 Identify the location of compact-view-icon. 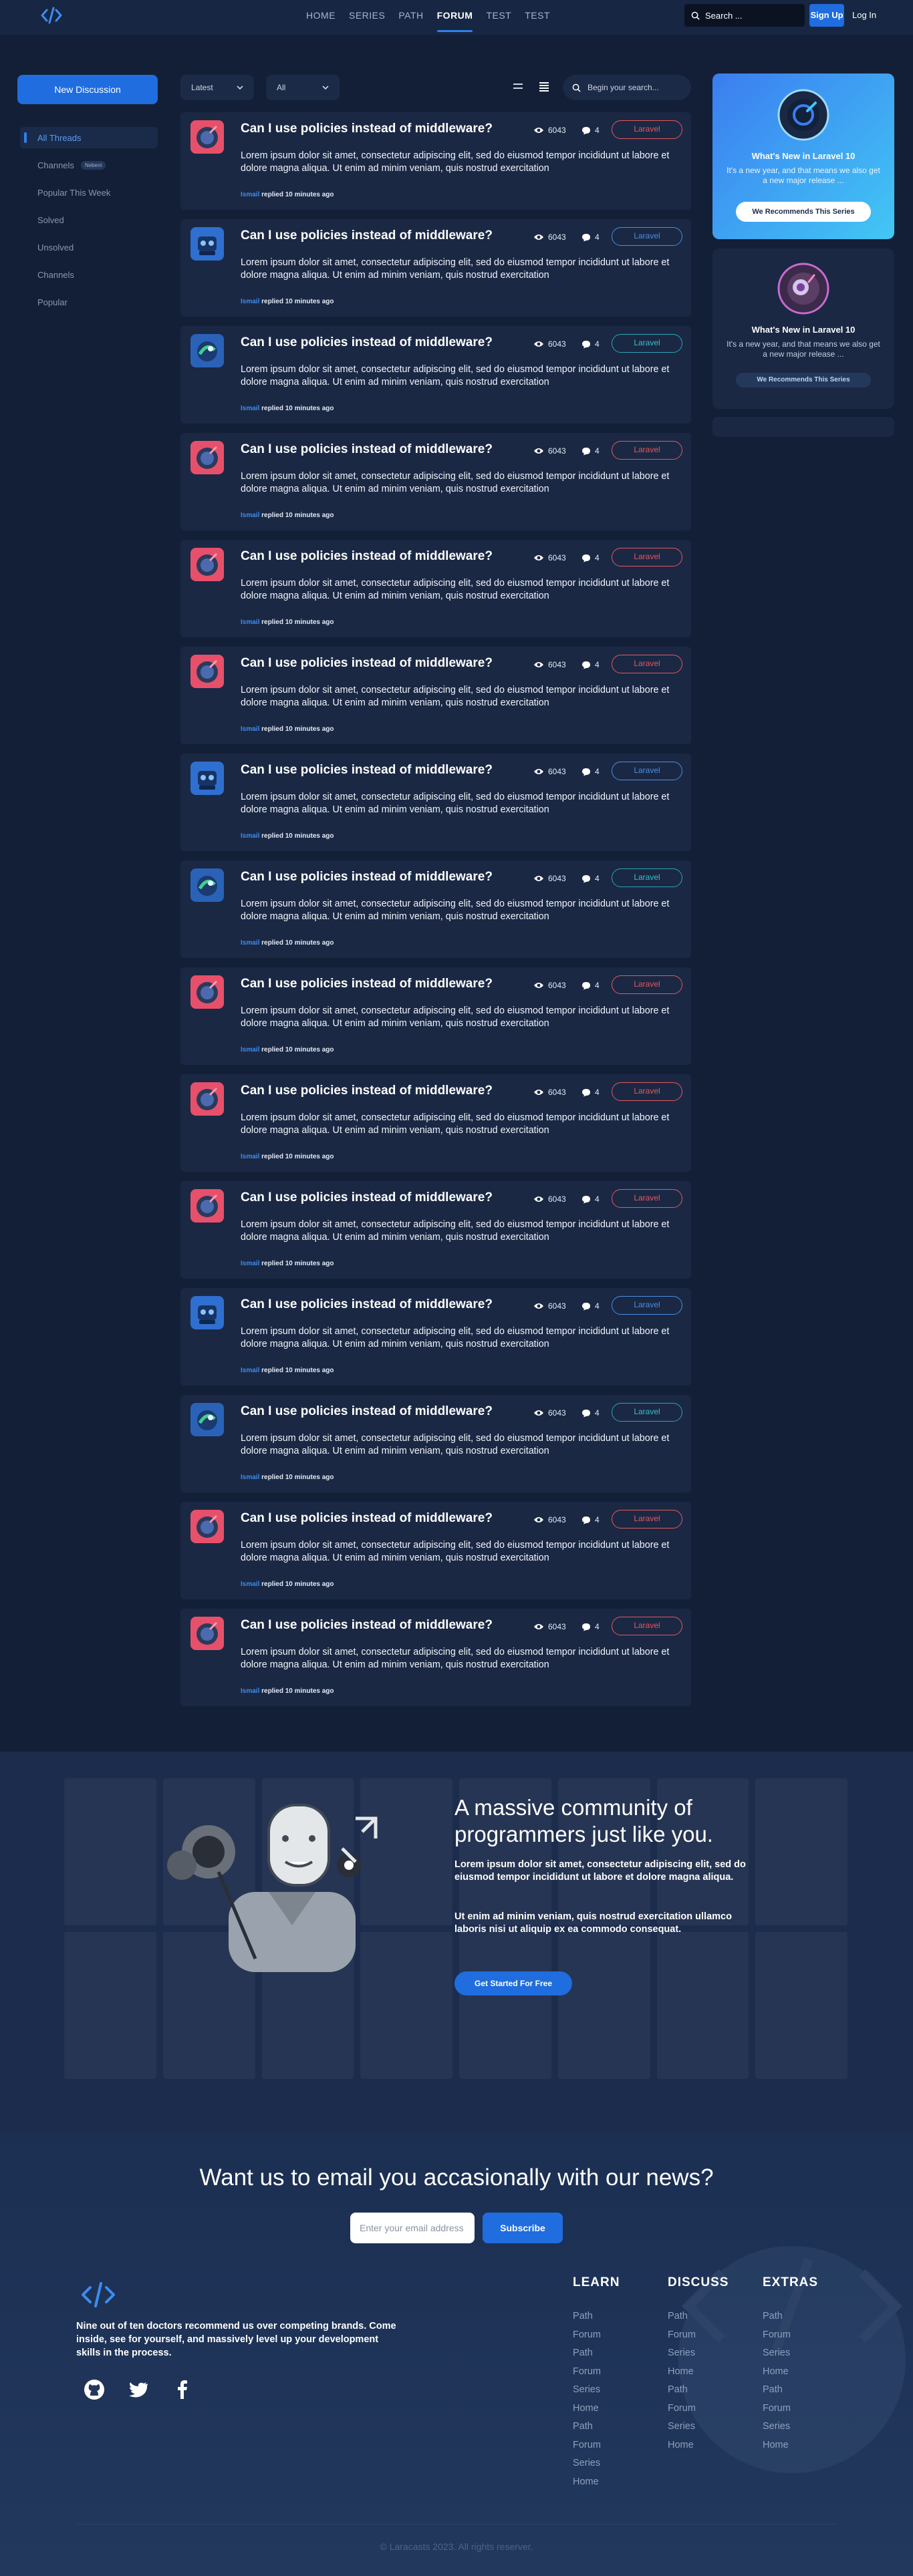
(544, 86).